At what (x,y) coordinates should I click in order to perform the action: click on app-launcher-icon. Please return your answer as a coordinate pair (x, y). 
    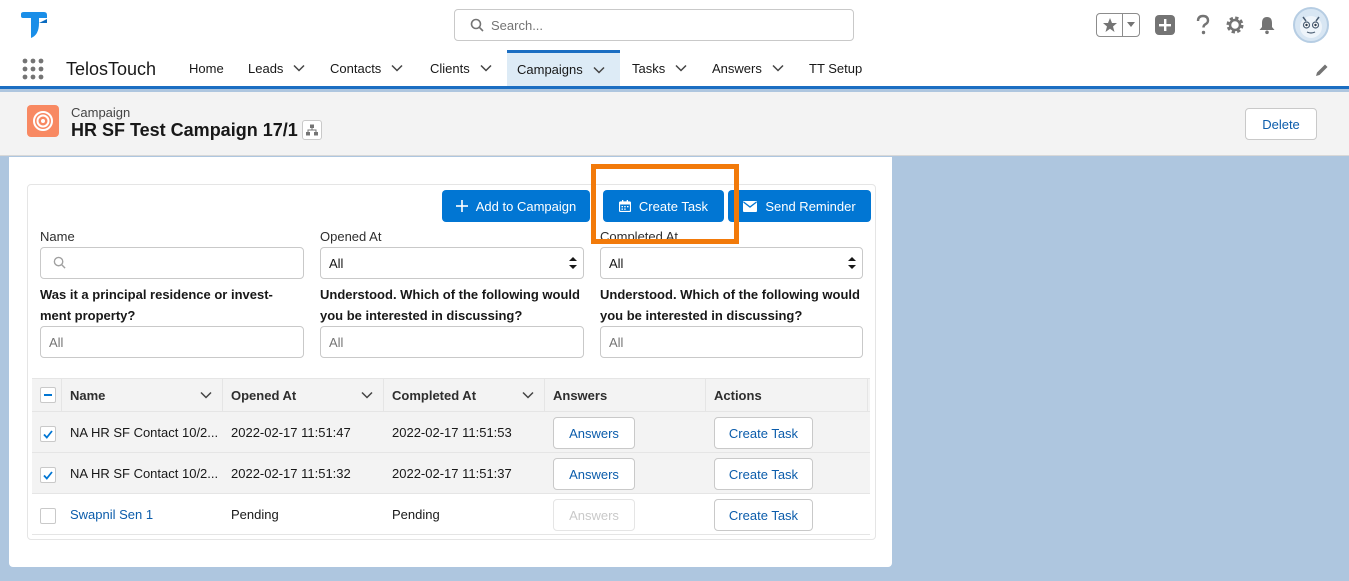
    Looking at the image, I should click on (33, 69).